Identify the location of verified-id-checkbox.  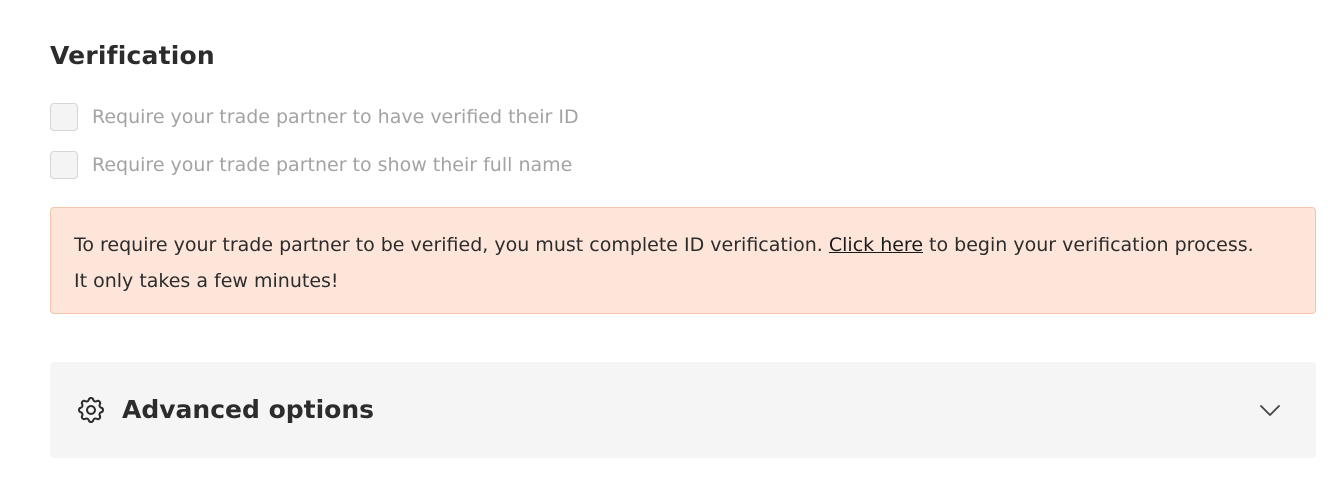
(64, 117).